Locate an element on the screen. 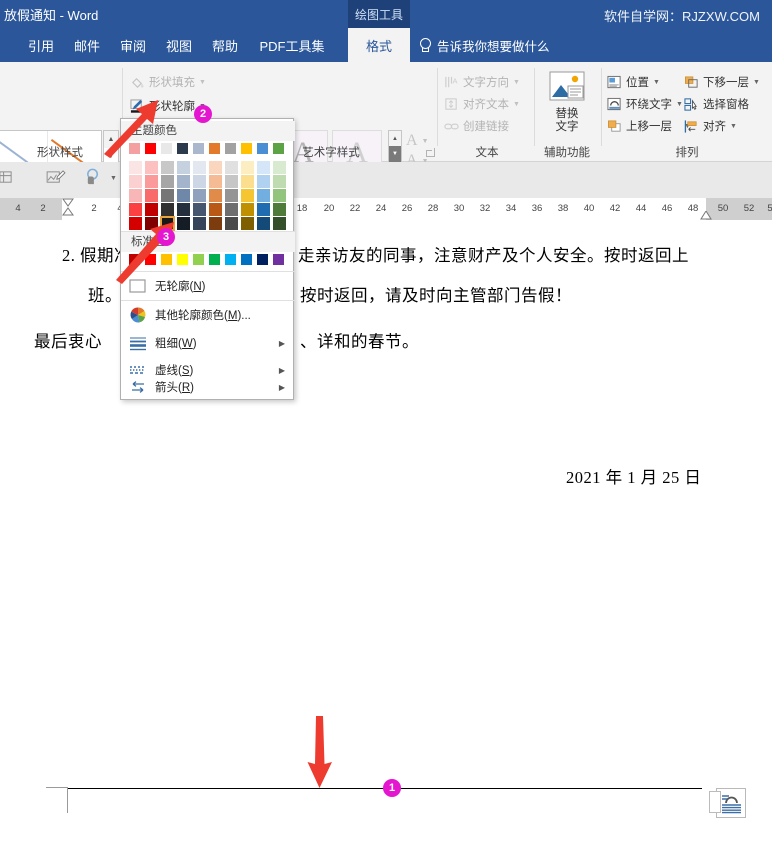 This screenshot has width=772, height=852. tab-view: 视图 is located at coordinates (179, 45).